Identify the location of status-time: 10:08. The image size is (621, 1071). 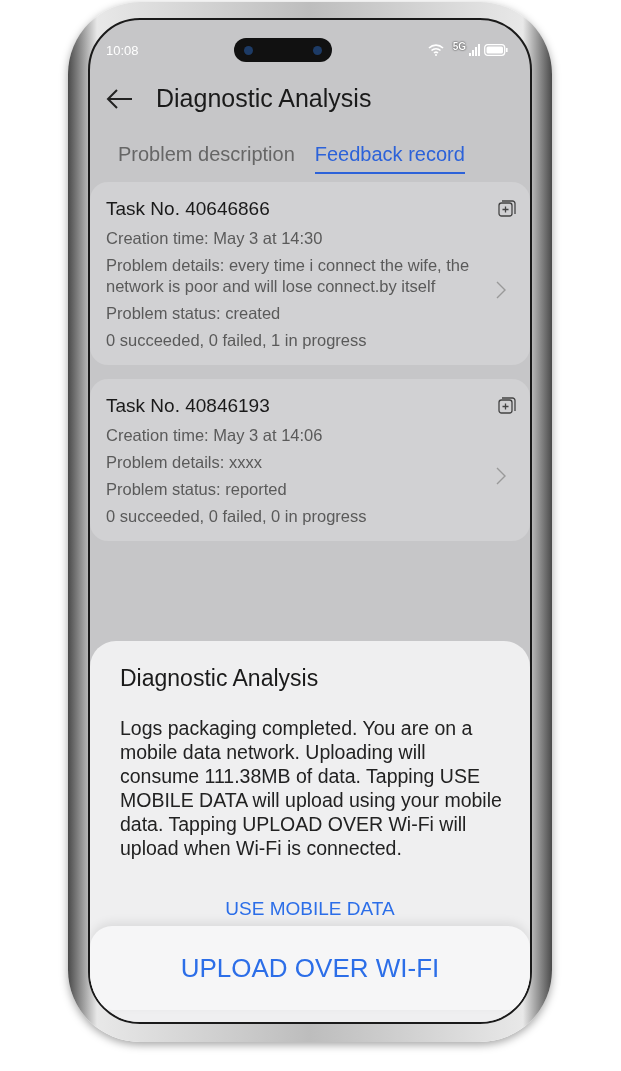
(122, 50).